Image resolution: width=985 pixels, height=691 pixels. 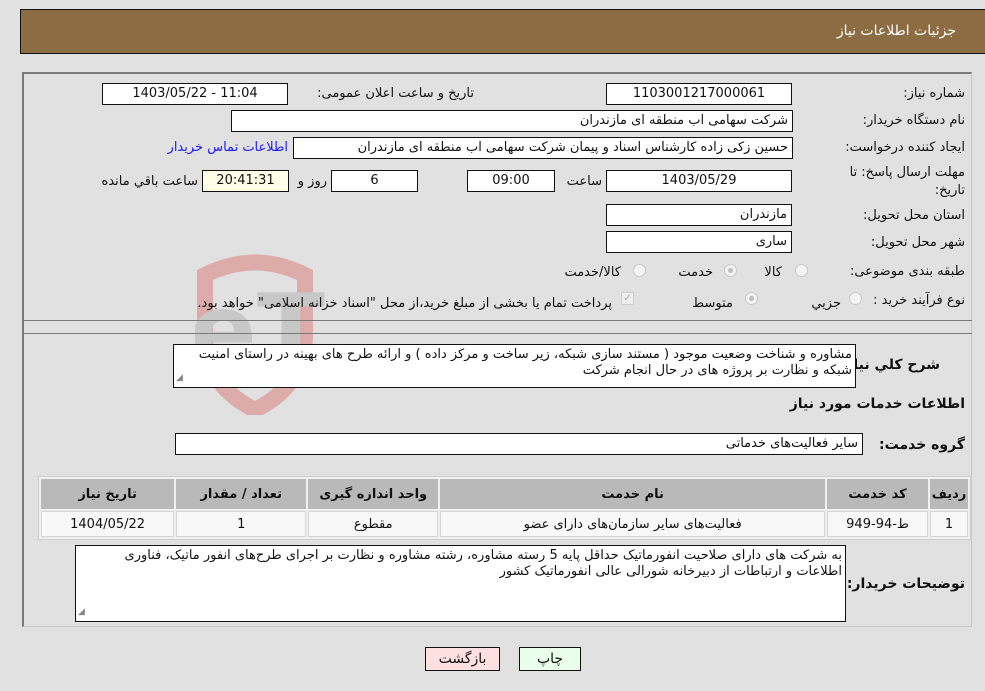 I want to click on purchase-type-label: نوع فرآیند خرید :, so click(x=919, y=300).